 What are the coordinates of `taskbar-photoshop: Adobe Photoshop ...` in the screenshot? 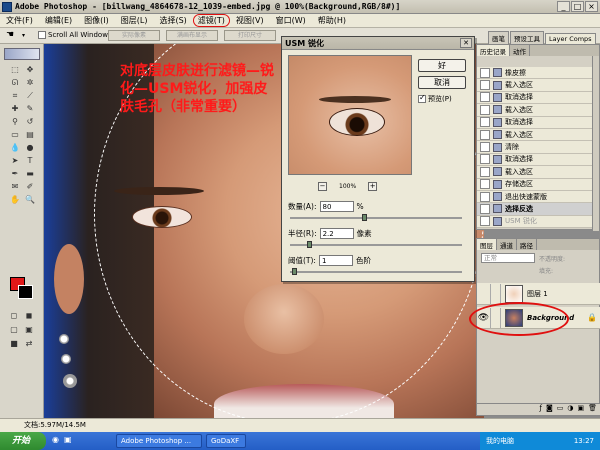 It's located at (159, 441).